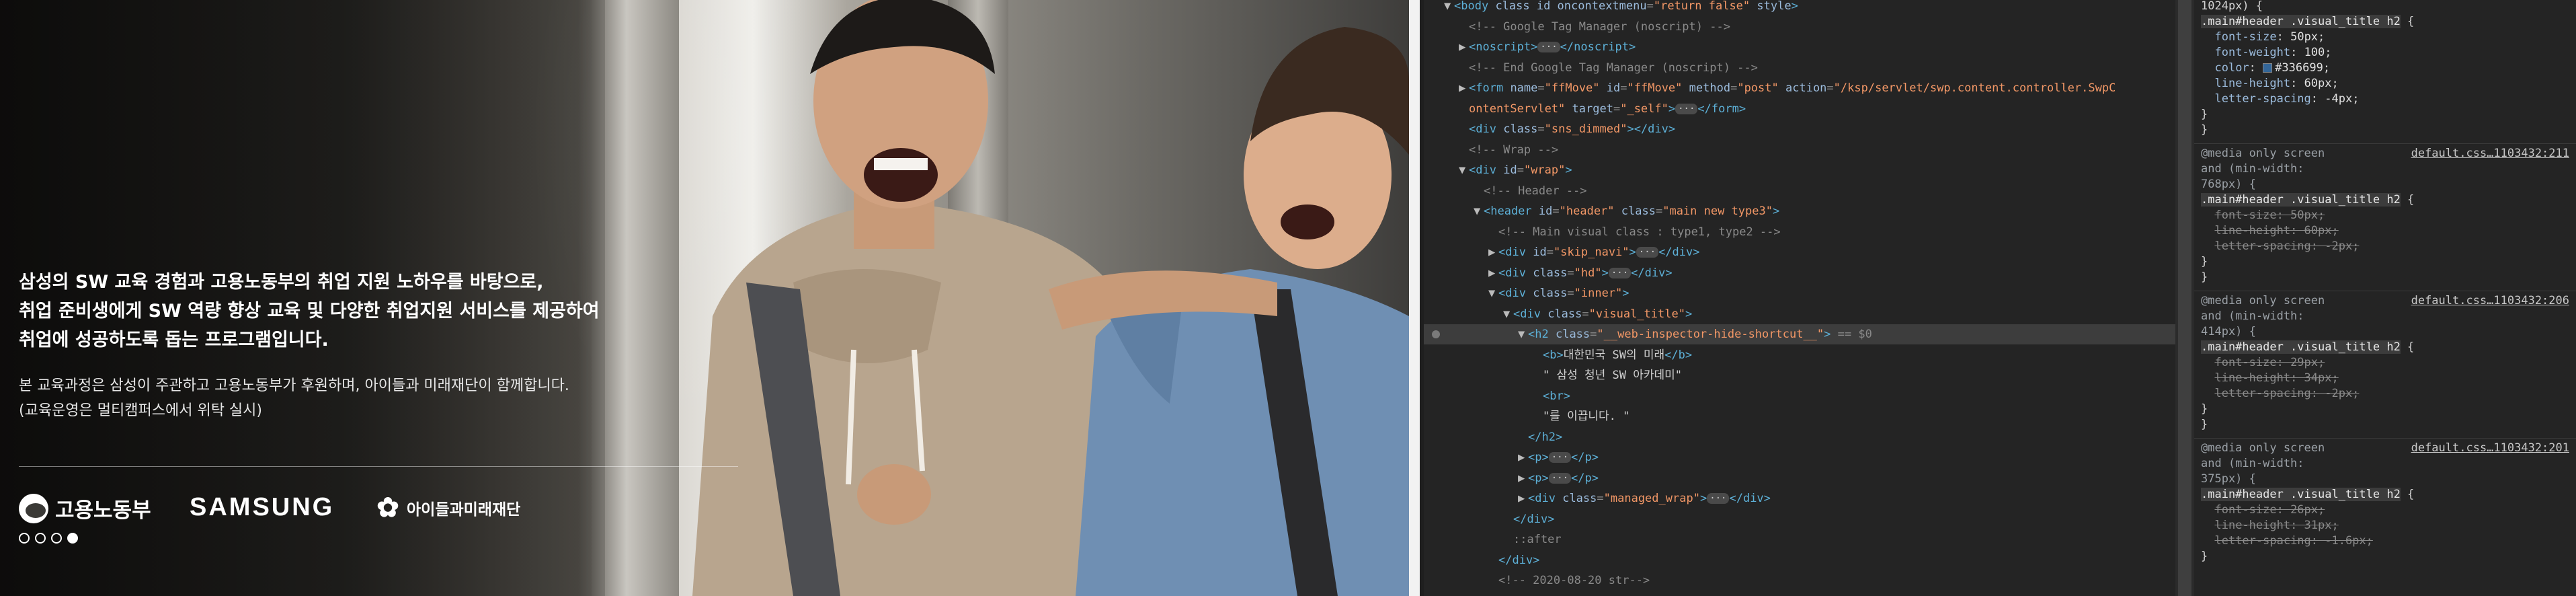  What do you see at coordinates (2263, 510) in the screenshot?
I see `style-line: font-size: 26px;` at bounding box center [2263, 510].